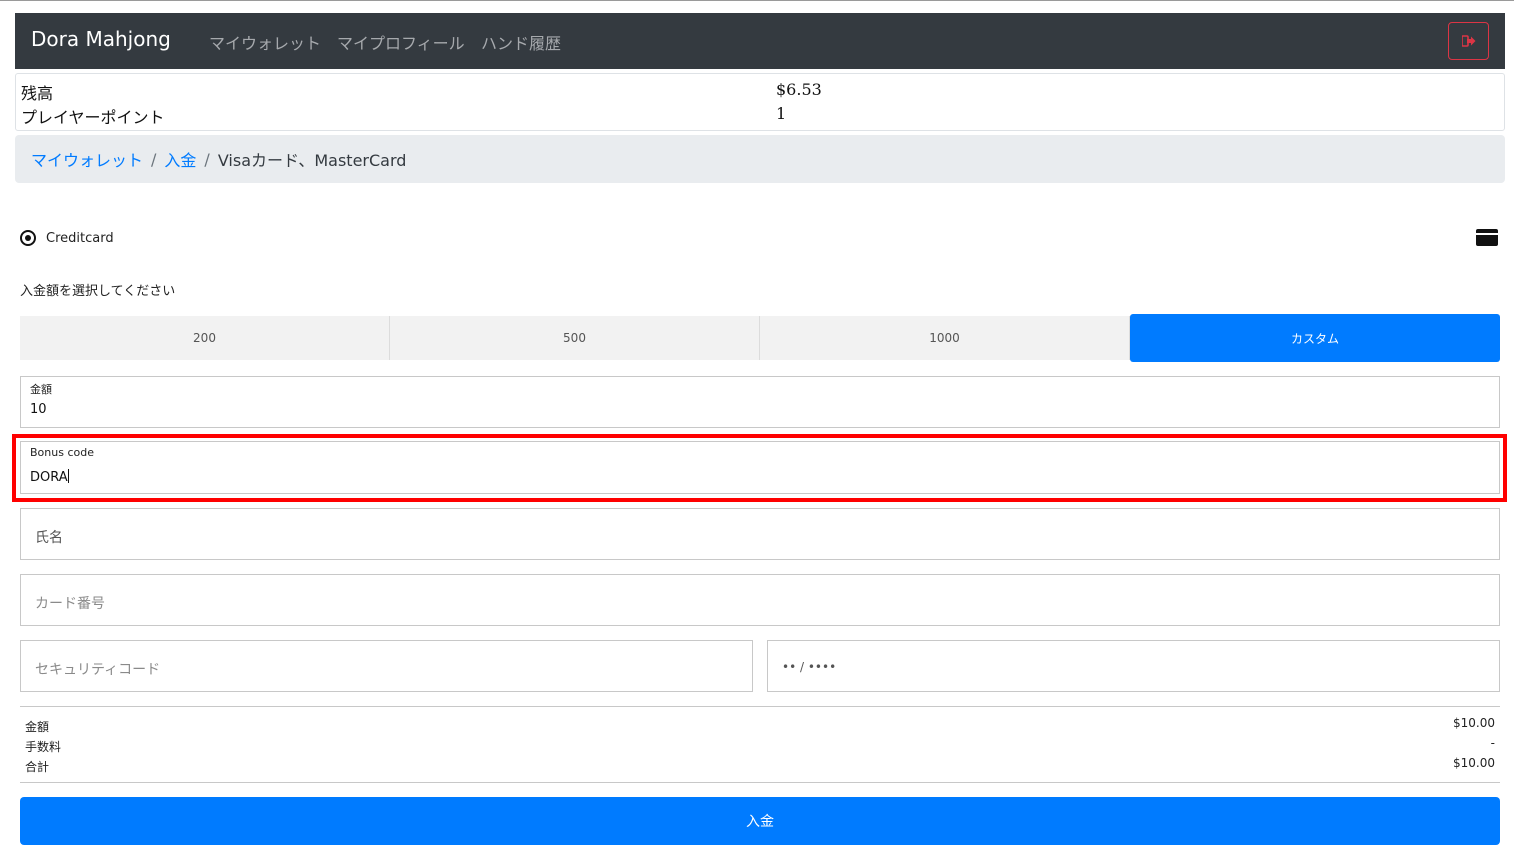 The height and width of the screenshot is (864, 1514). Describe the element at coordinates (37, 767) in the screenshot. I see `summary-total-label: 合計` at that location.